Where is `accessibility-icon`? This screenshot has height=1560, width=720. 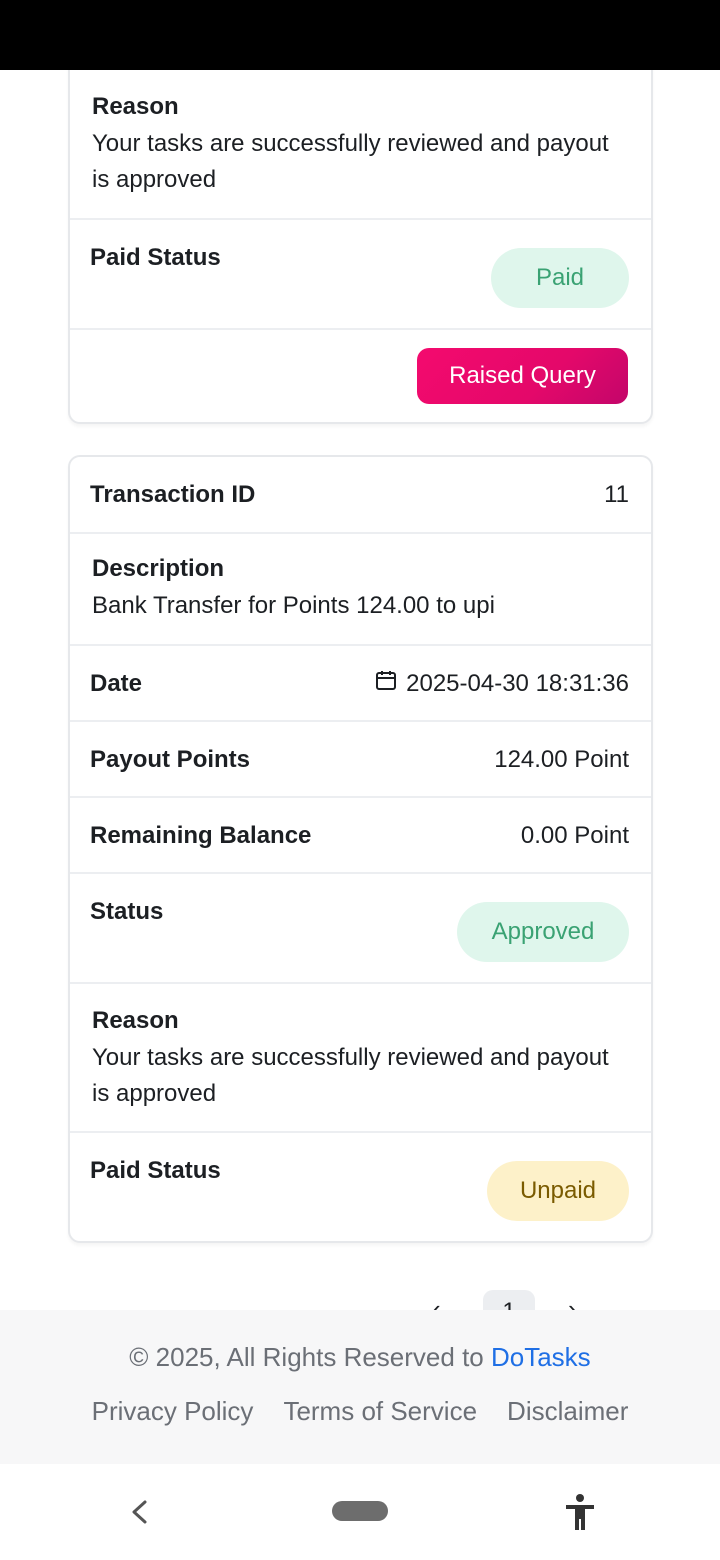 accessibility-icon is located at coordinates (580, 1512).